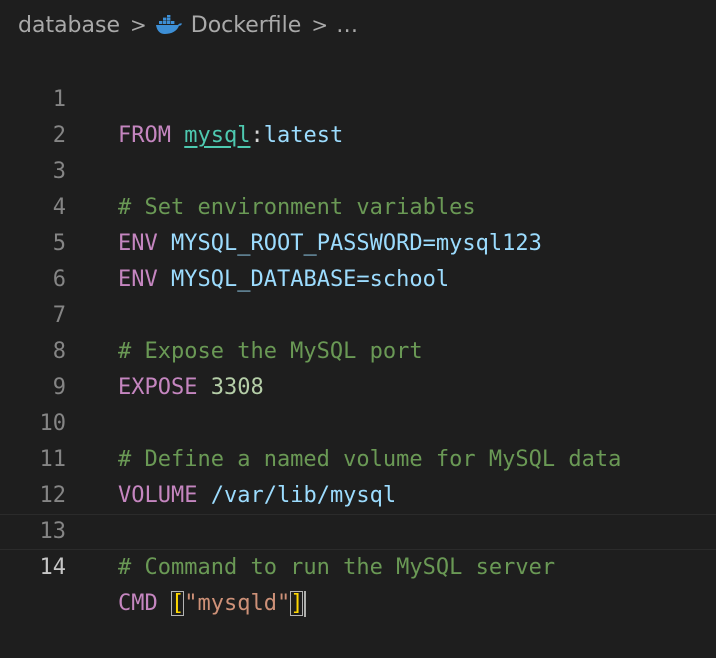 The width and height of the screenshot is (716, 658). Describe the element at coordinates (169, 24) in the screenshot. I see `docker-whale-icon` at that location.